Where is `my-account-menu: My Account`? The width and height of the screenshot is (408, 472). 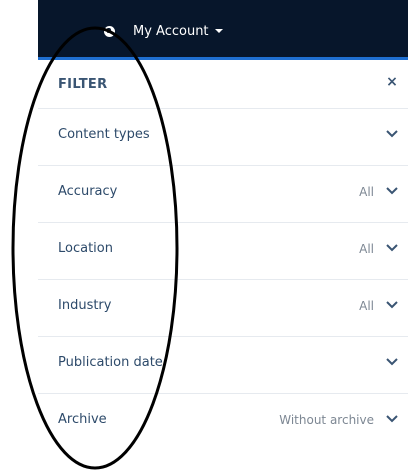
my-account-menu: My Account is located at coordinates (163, 31).